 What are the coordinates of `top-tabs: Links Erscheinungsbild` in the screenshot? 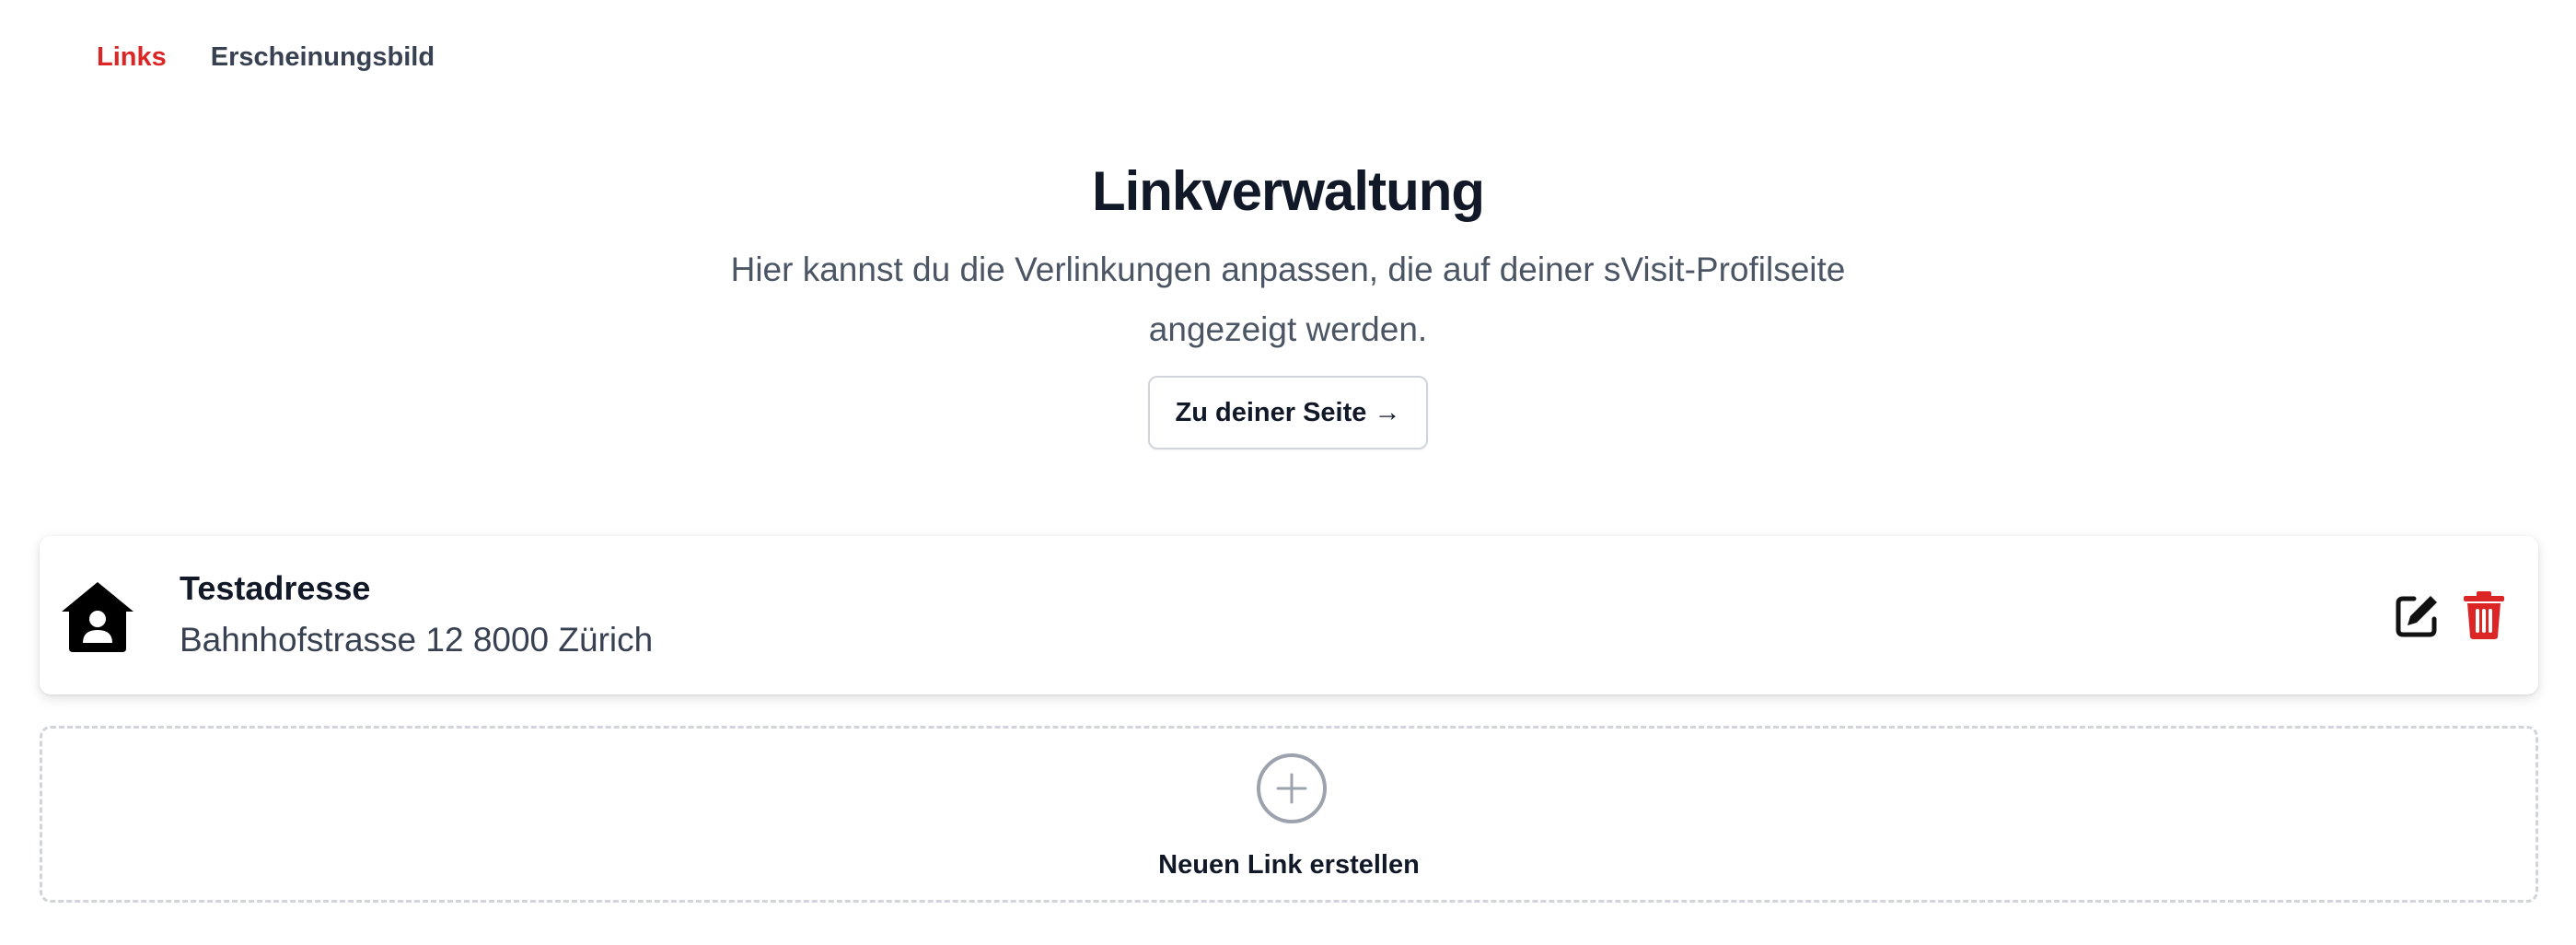 It's located at (266, 57).